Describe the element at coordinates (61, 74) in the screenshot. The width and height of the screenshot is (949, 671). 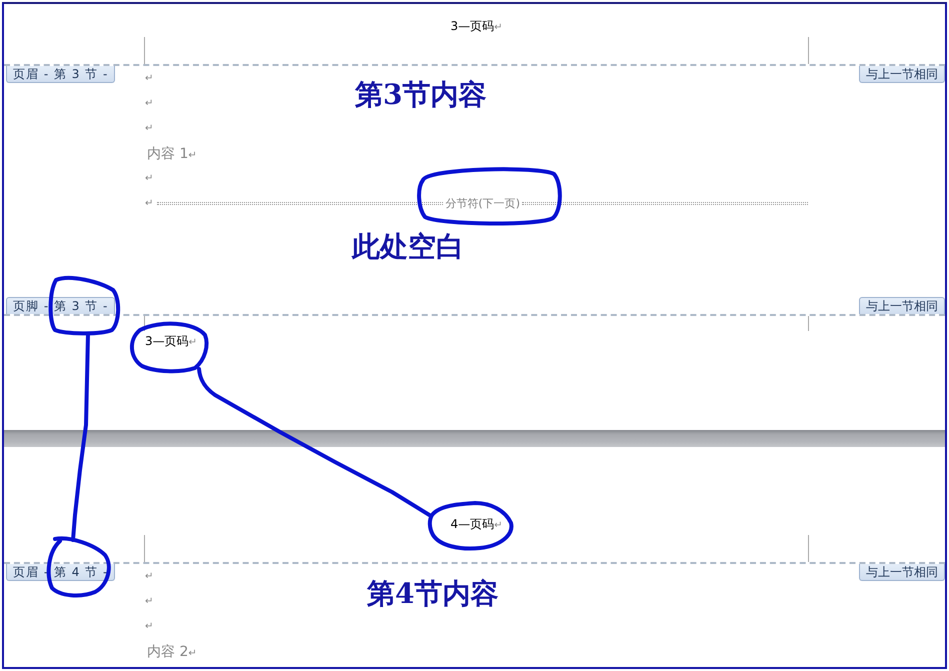
I see `section-label: 页眉 - 第 3 节 -` at that location.